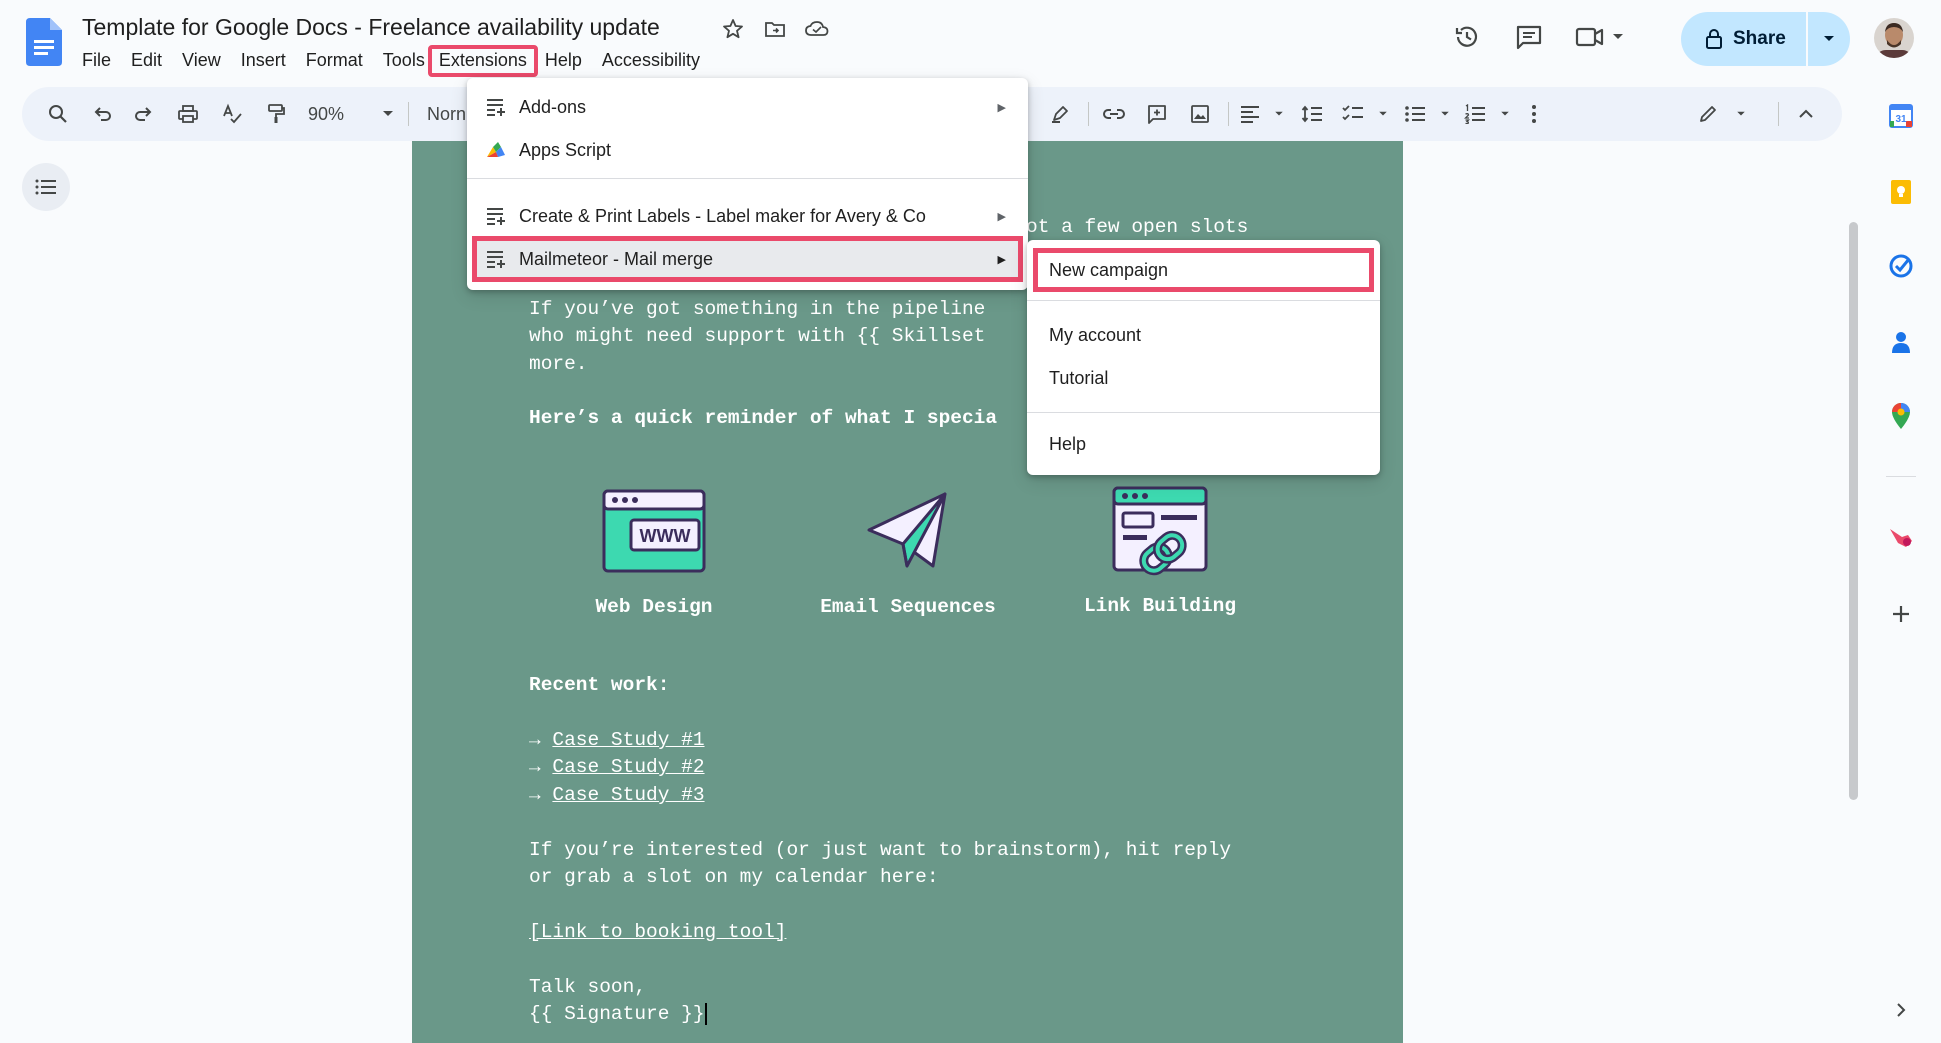 The height and width of the screenshot is (1043, 1941). I want to click on chevron-right-icon, so click(1901, 1010).